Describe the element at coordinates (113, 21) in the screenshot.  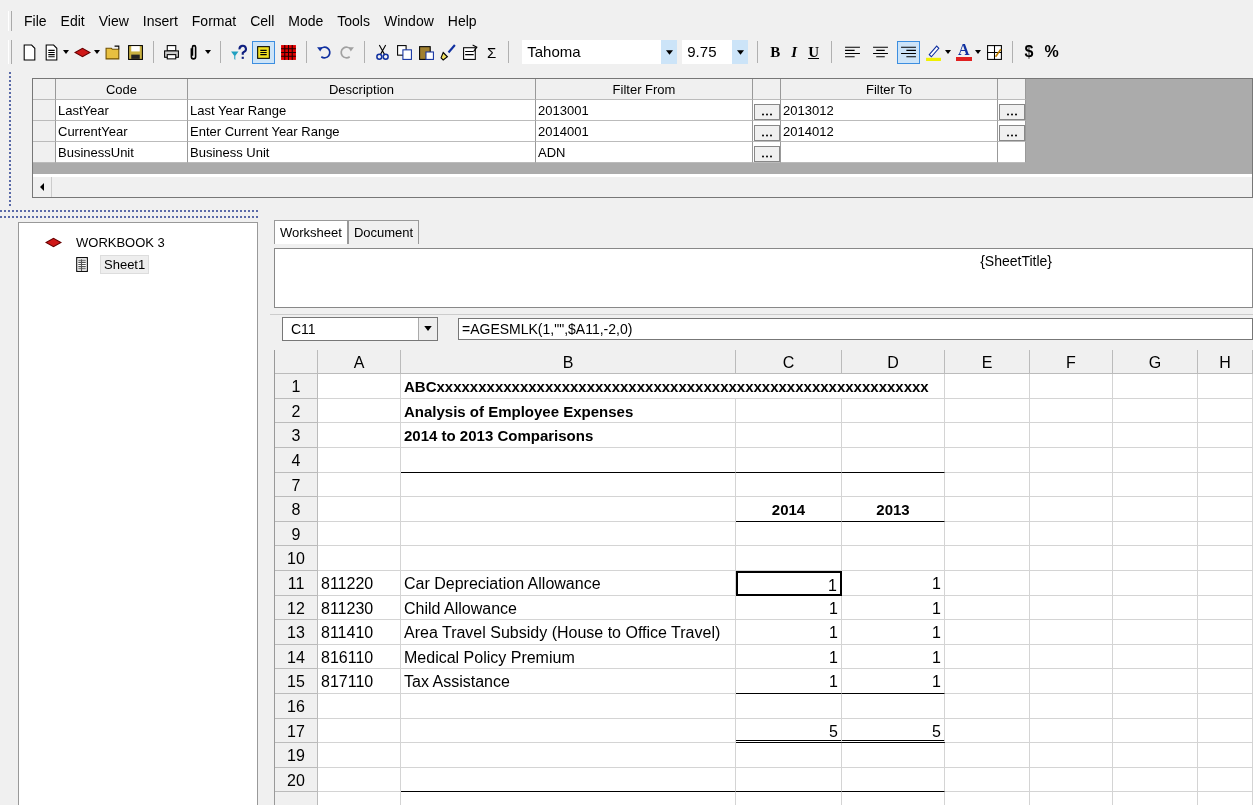
I see `menu-item: View` at that location.